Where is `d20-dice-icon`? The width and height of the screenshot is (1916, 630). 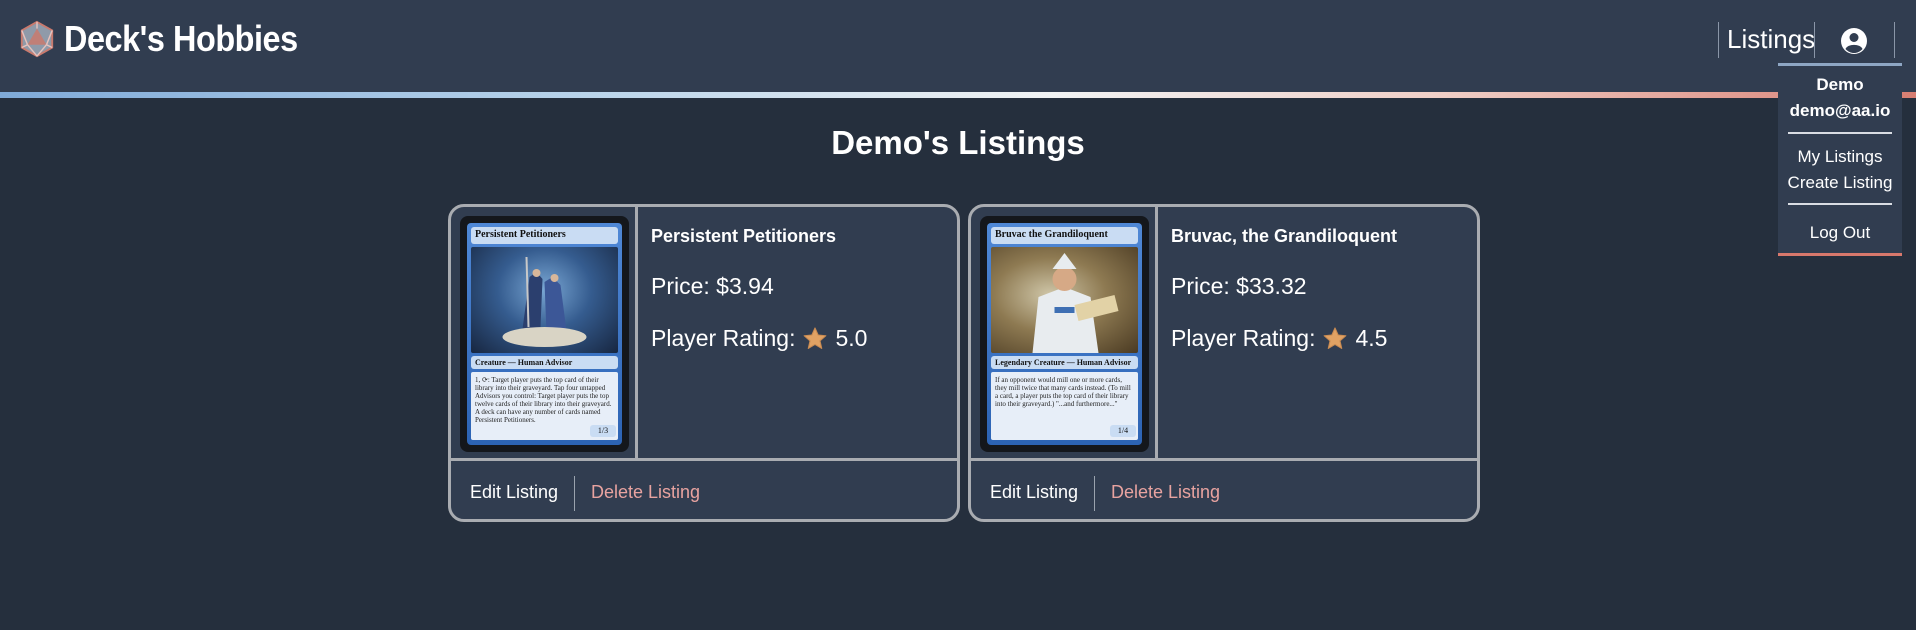 d20-dice-icon is located at coordinates (37, 39).